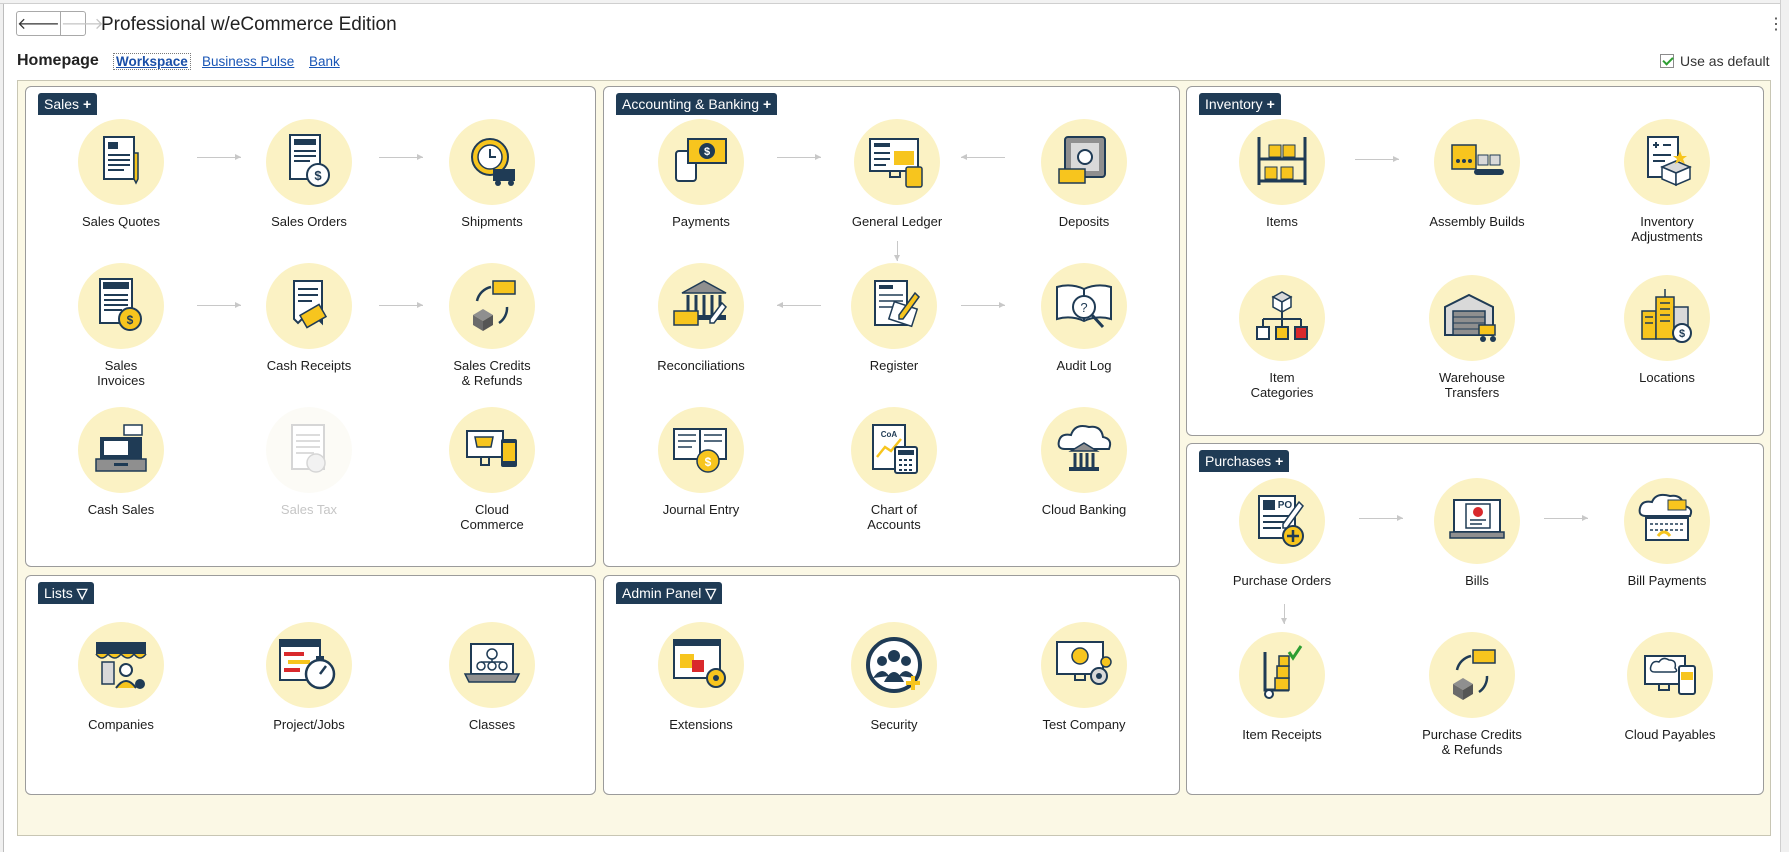 This screenshot has width=1789, height=852. What do you see at coordinates (897, 174) in the screenshot?
I see `general-ledger: General Ledger` at bounding box center [897, 174].